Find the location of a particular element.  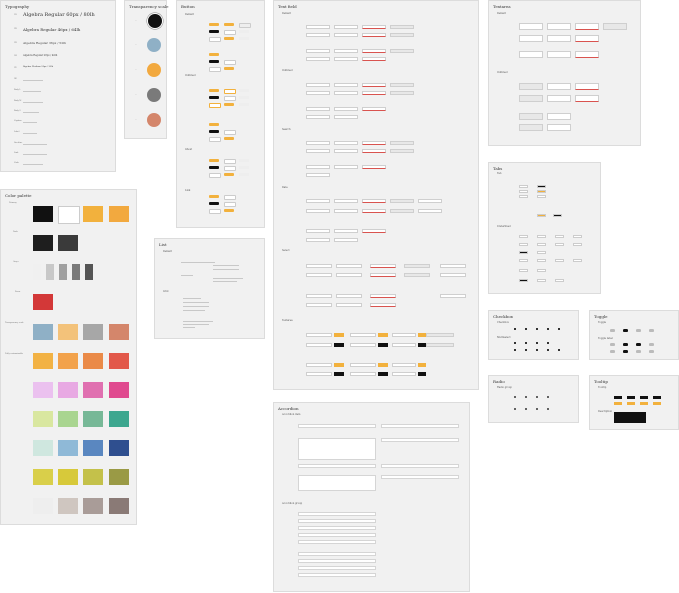

accordion-item is located at coordinates (337, 466).